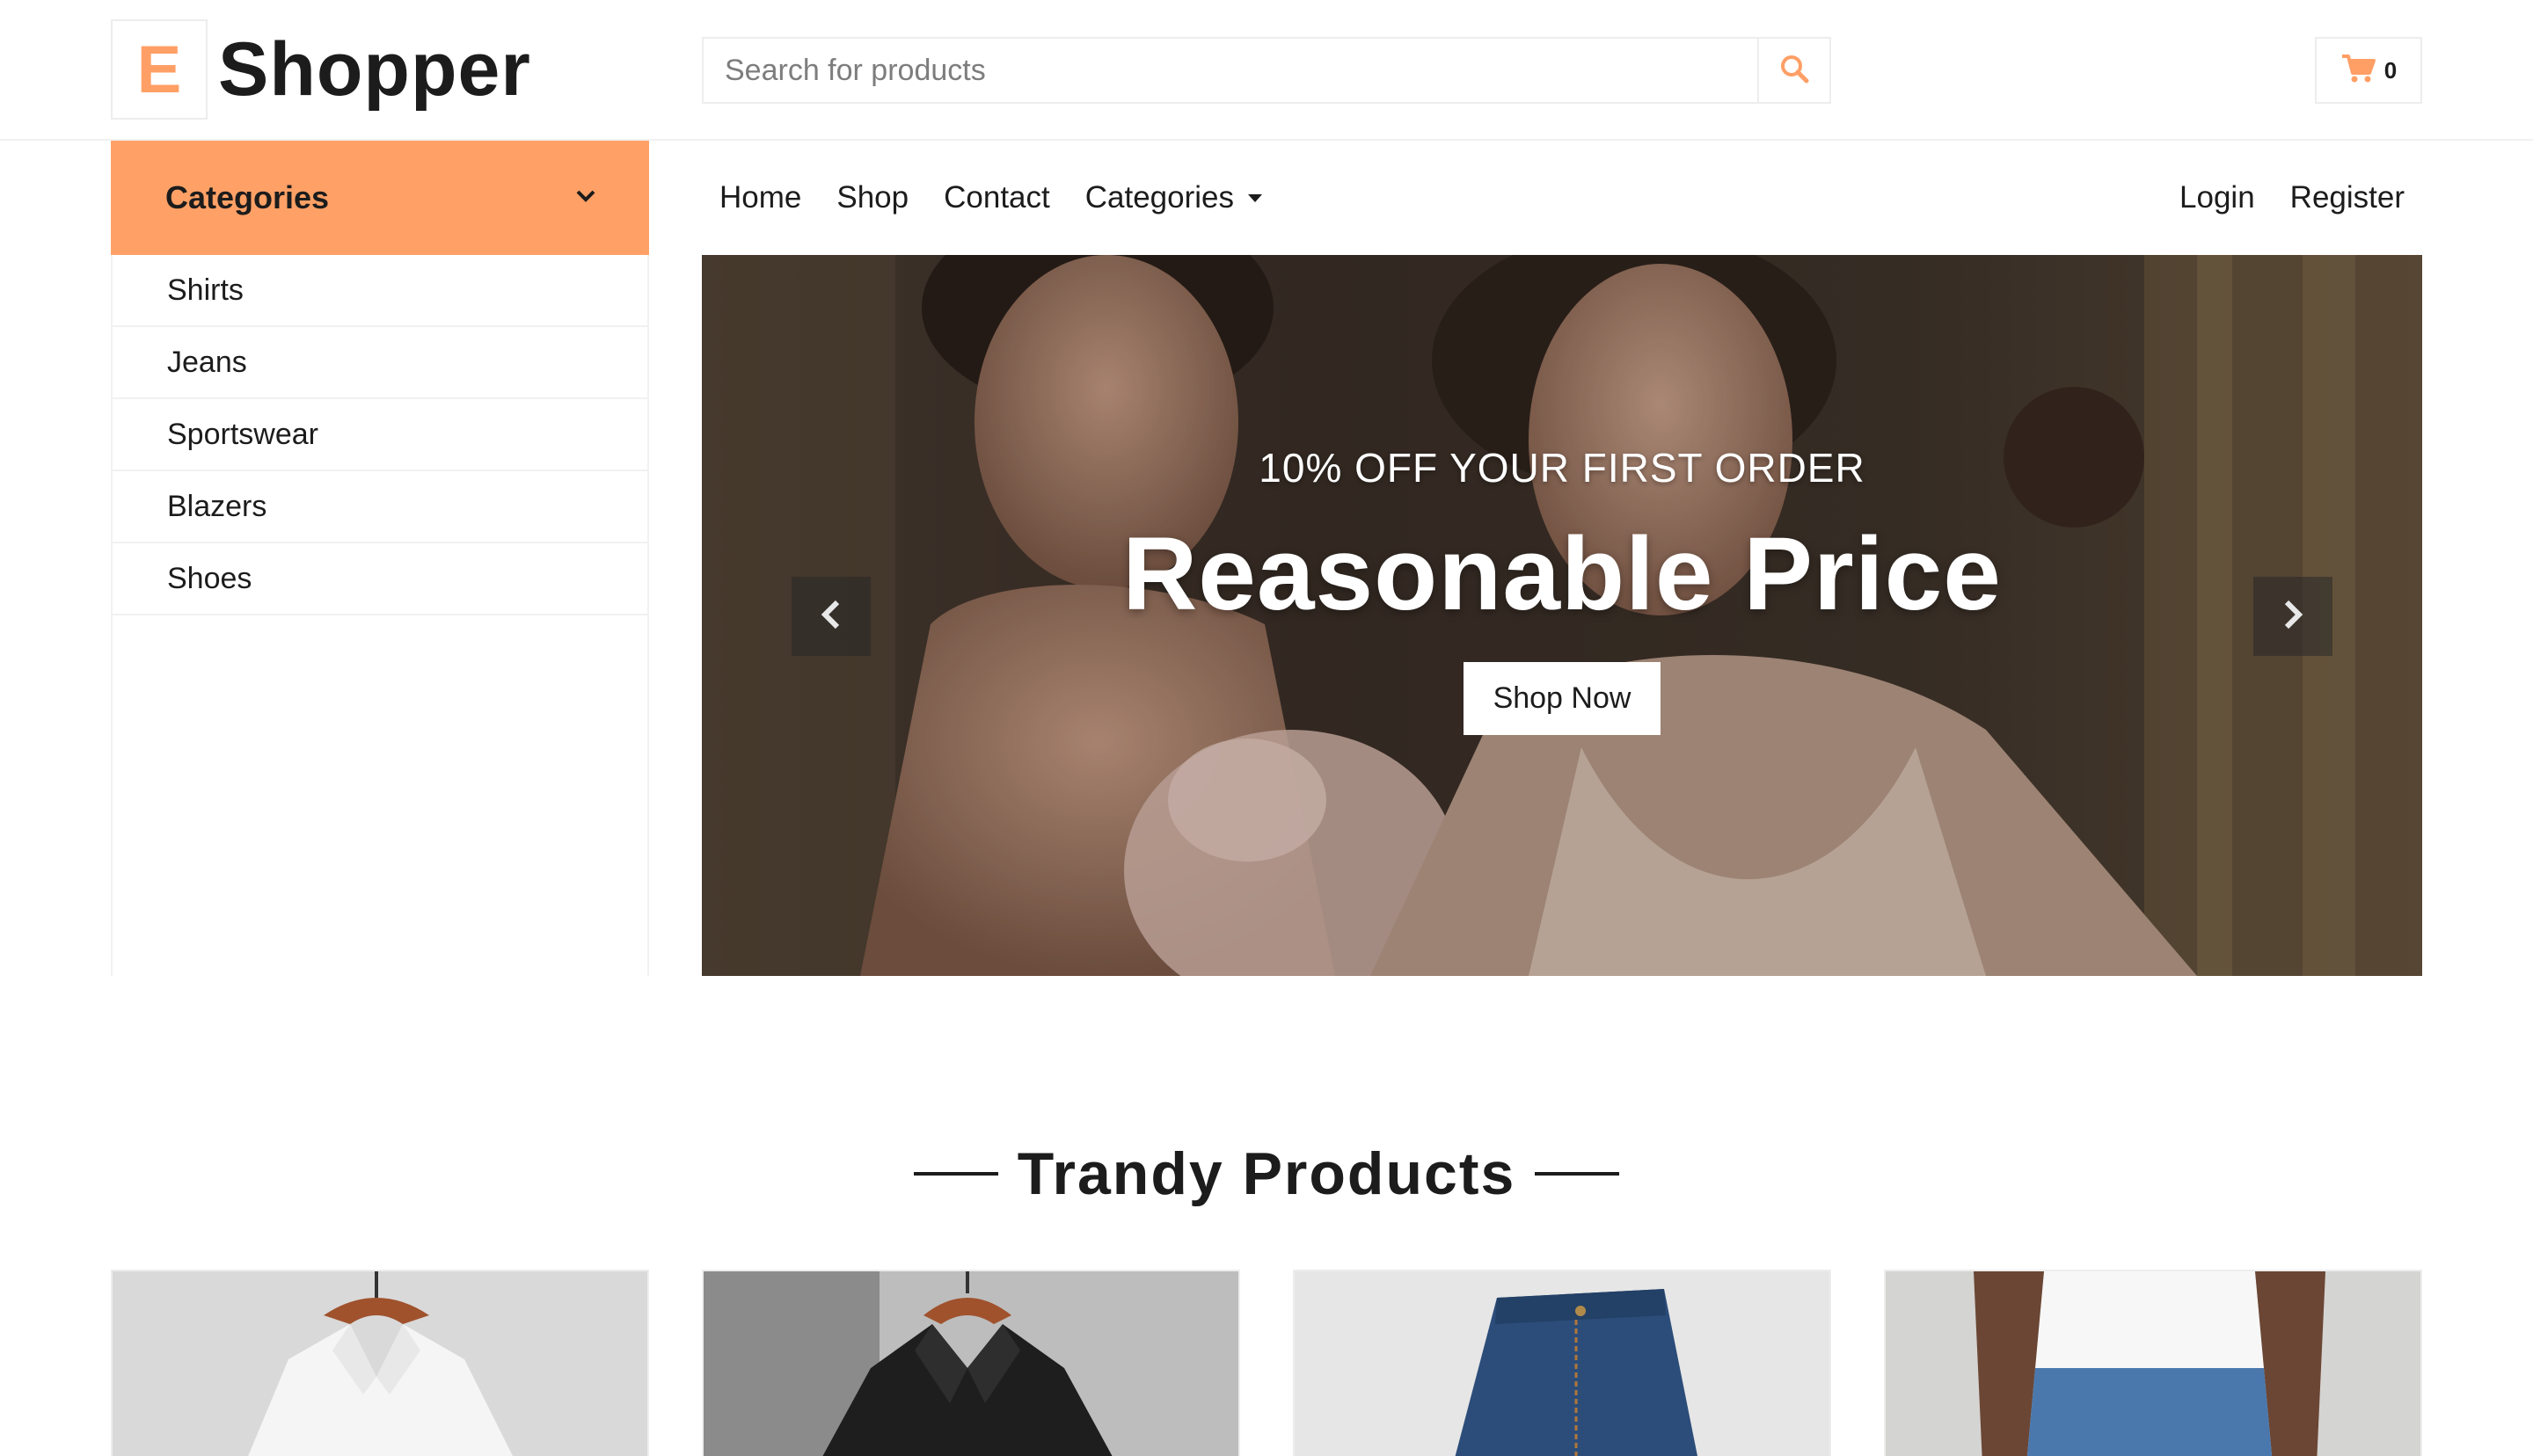  Describe the element at coordinates (380, 507) in the screenshot. I see `category-item-blazers: Blazers` at that location.